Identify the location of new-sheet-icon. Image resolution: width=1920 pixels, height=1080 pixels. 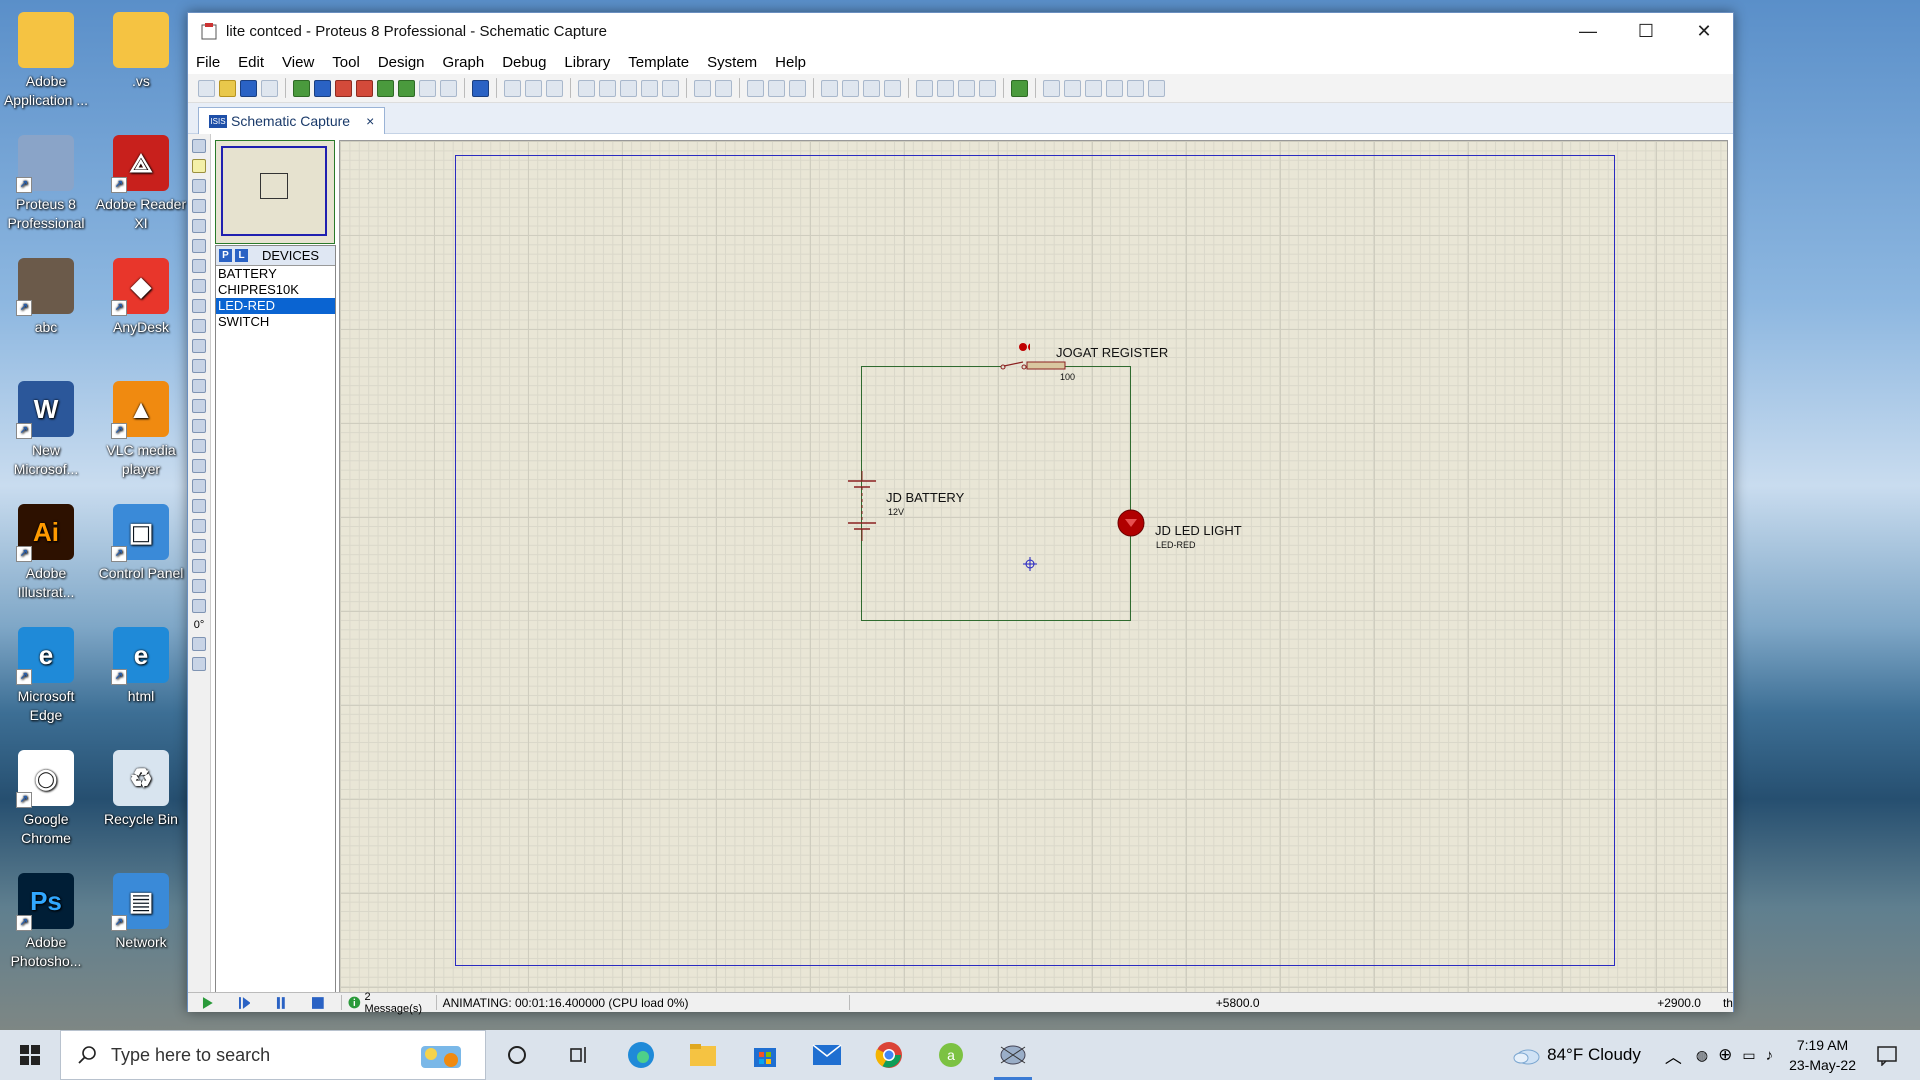
(1093, 88).